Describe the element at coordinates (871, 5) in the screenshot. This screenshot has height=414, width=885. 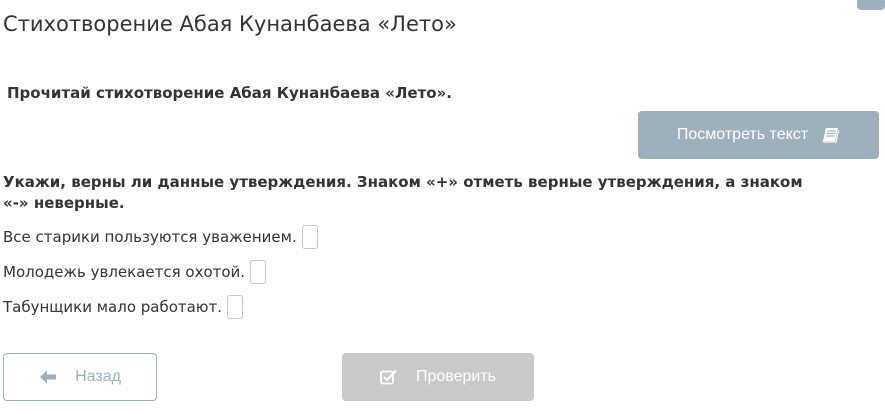
I see `corner-tab` at that location.